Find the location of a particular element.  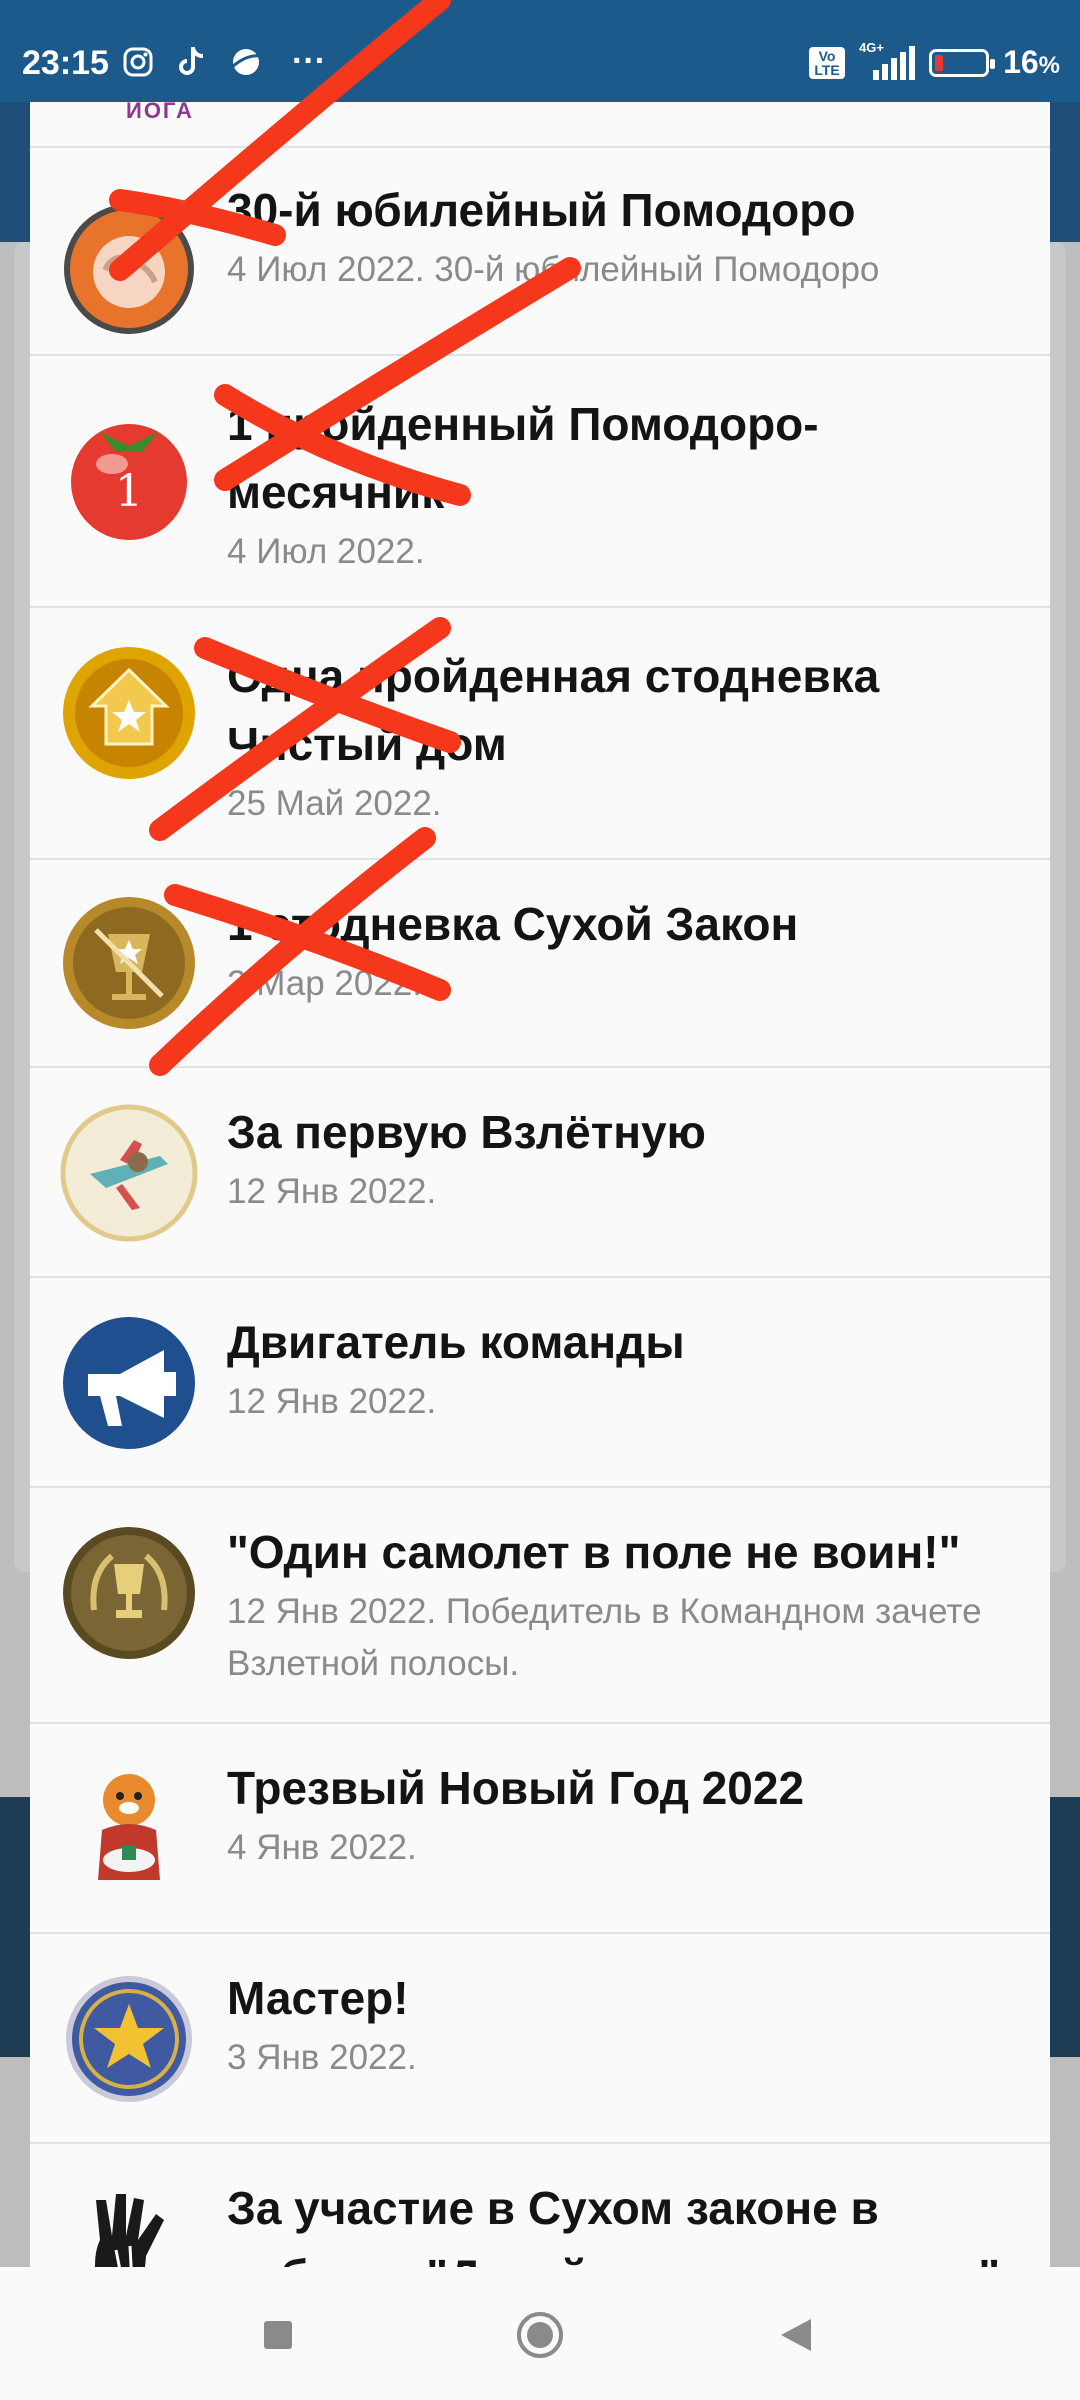

battery-icon is located at coordinates (962, 62).